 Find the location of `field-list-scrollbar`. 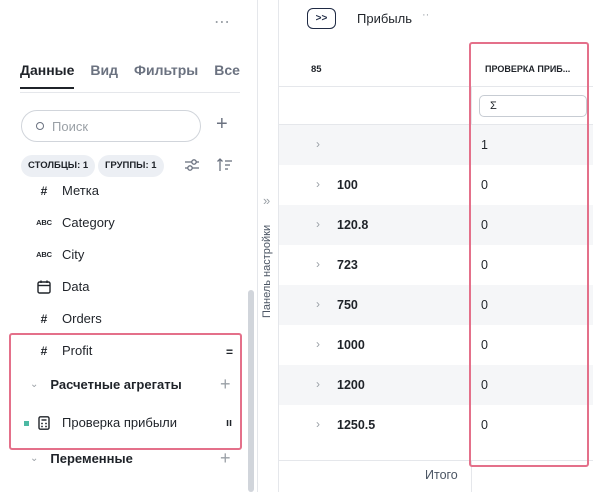

field-list-scrollbar is located at coordinates (251, 391).